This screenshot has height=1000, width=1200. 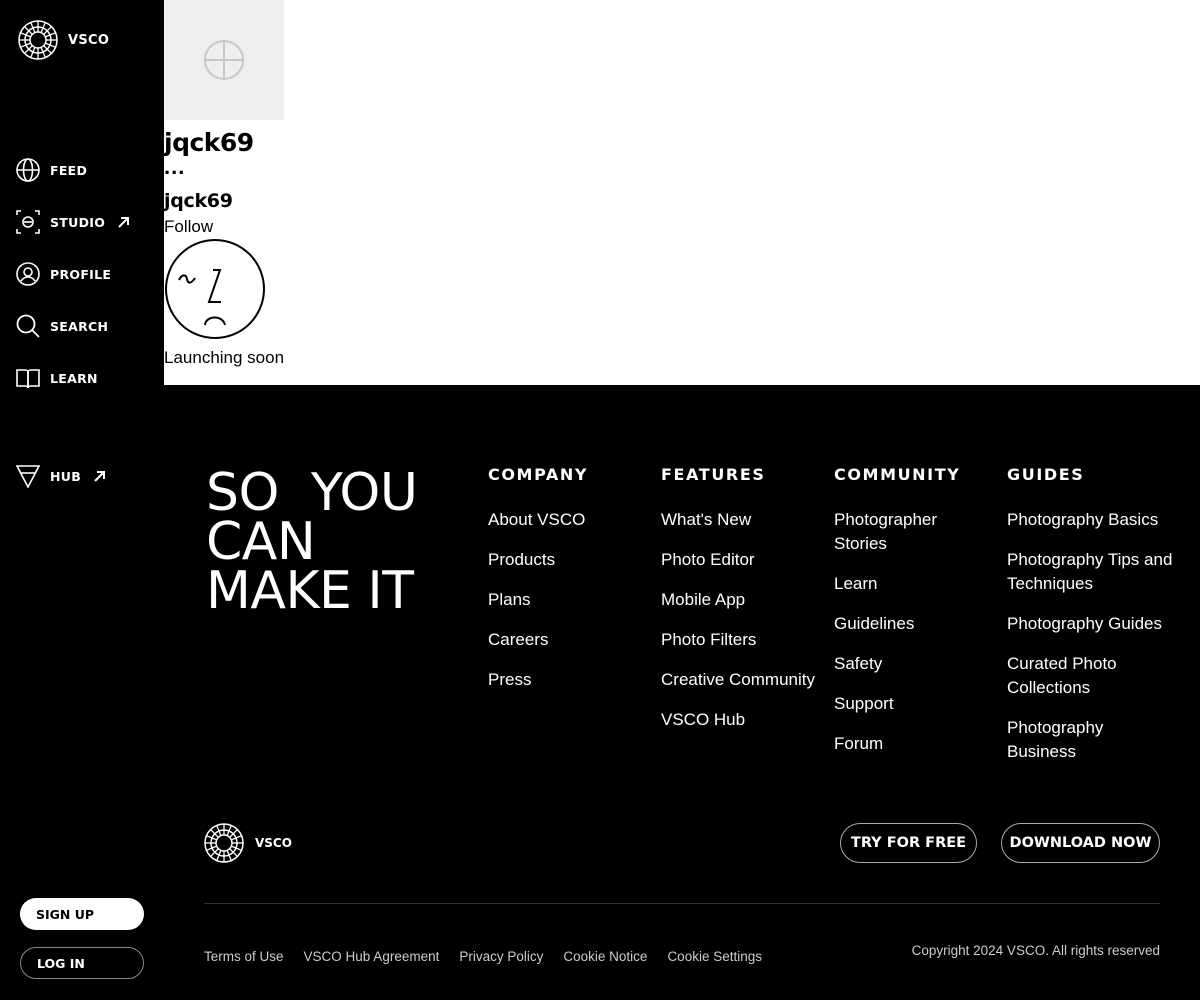 I want to click on cookie-notice-link: Cookie Notice, so click(x=605, y=956).